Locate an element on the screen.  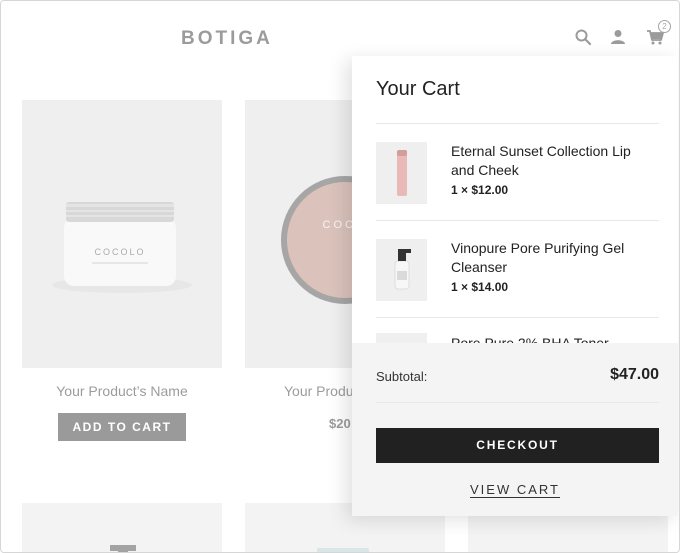
subtotal-label: Subtotal: is located at coordinates (402, 376).